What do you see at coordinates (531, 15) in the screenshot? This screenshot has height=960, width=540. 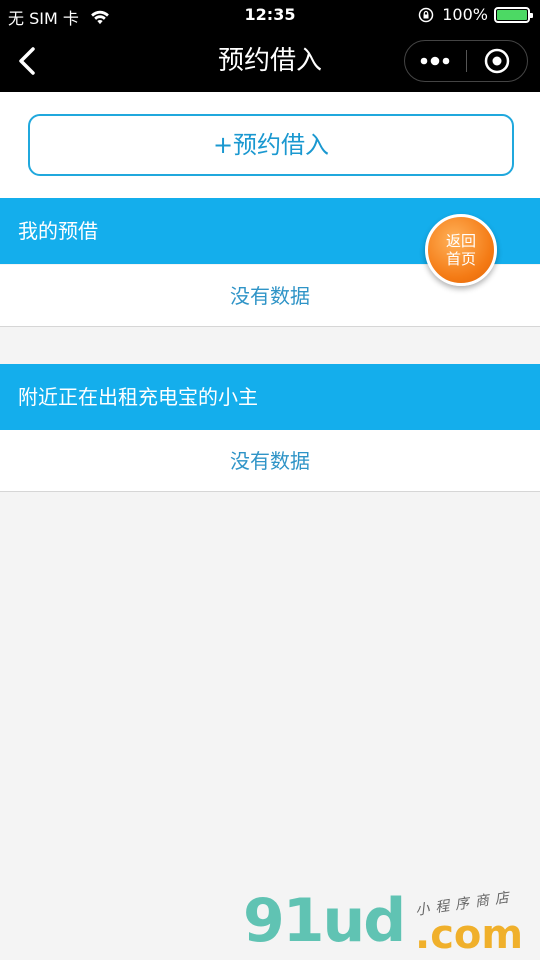 I see `battery-nub` at bounding box center [531, 15].